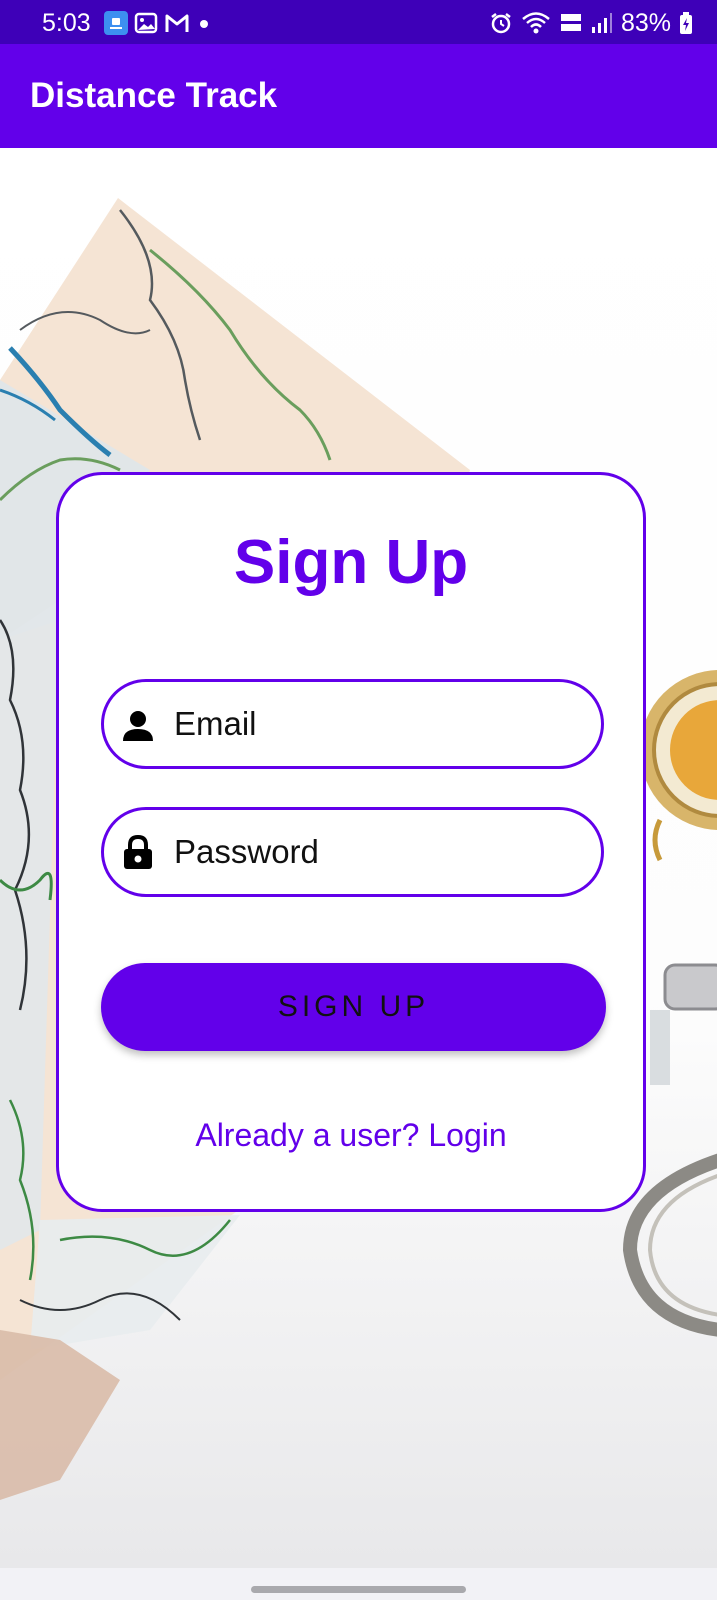 This screenshot has width=717, height=1600. I want to click on notification-icons, so click(158, 23).